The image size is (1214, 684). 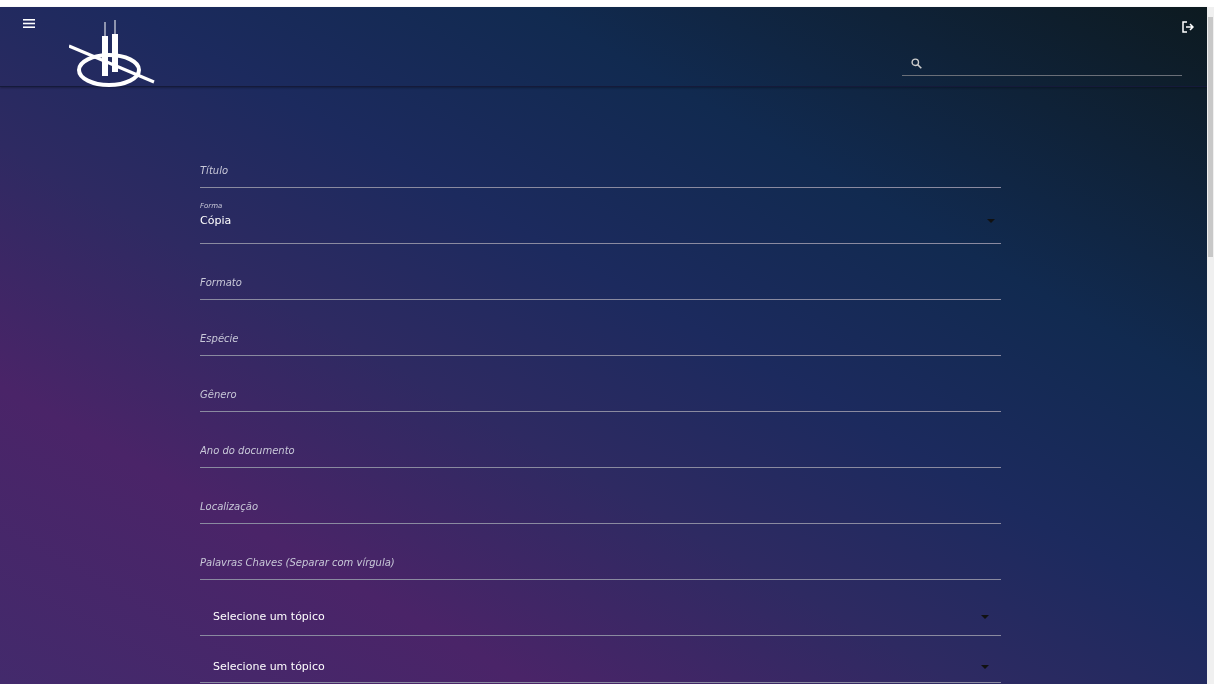 I want to click on search-icon, so click(x=916, y=63).